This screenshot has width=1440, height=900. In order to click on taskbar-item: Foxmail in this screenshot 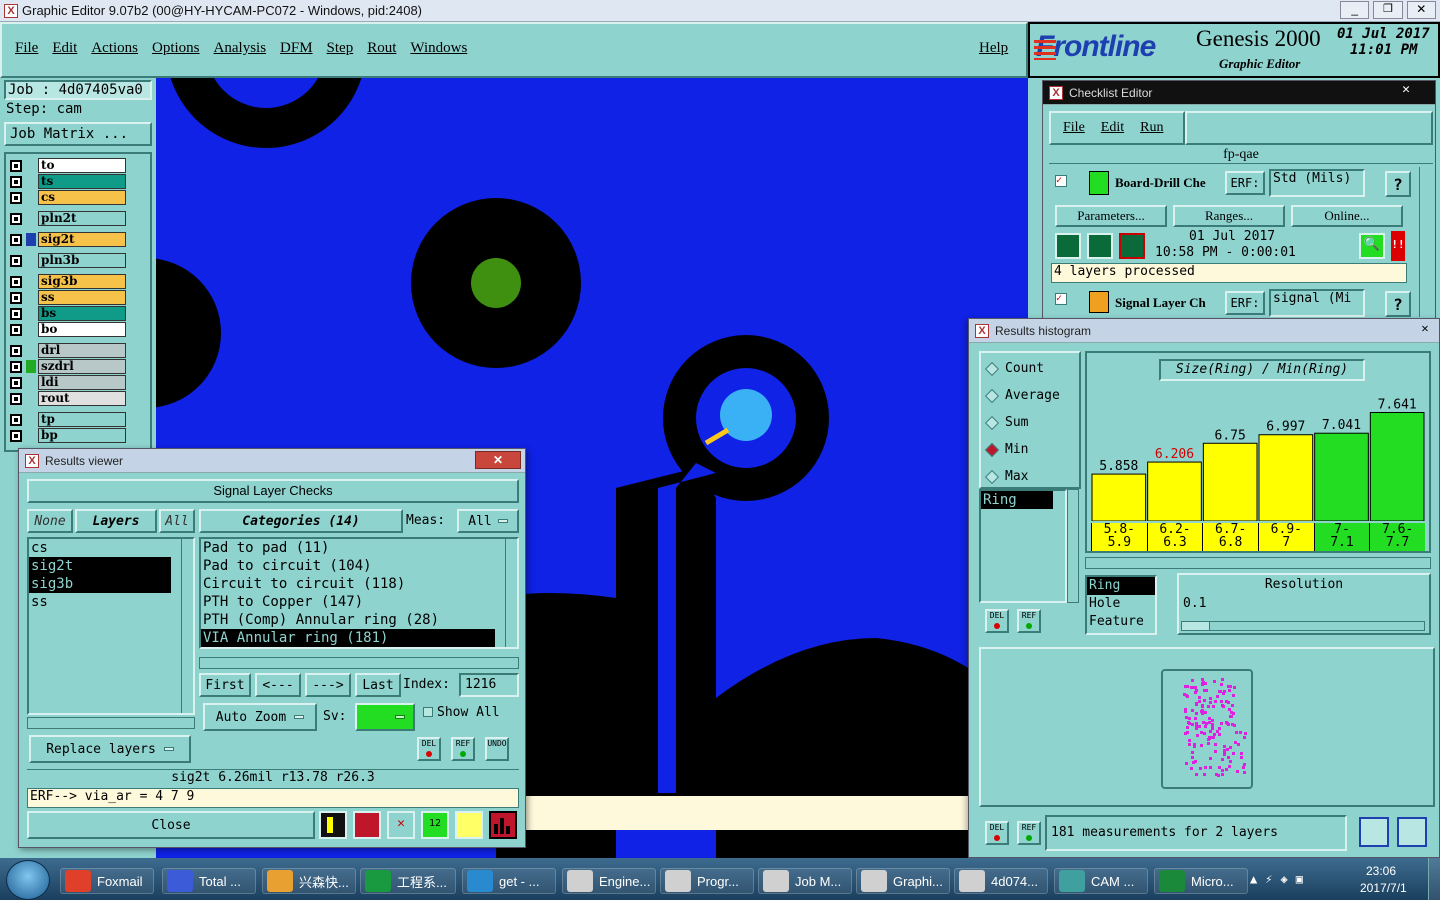, I will do `click(107, 881)`.